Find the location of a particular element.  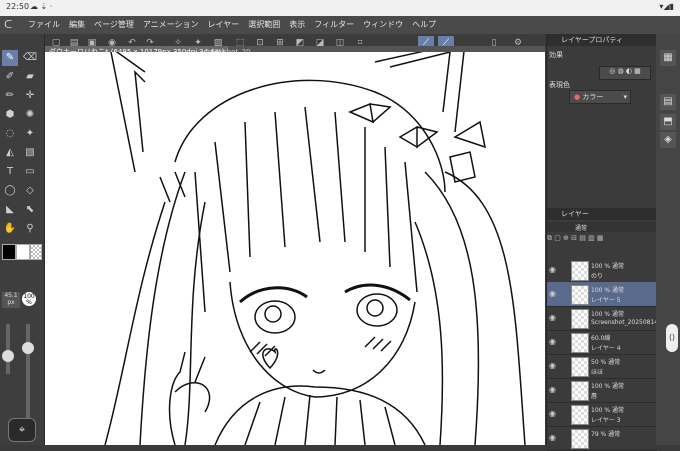

eraser2-tool-icon: ▰ is located at coordinates (30, 77).